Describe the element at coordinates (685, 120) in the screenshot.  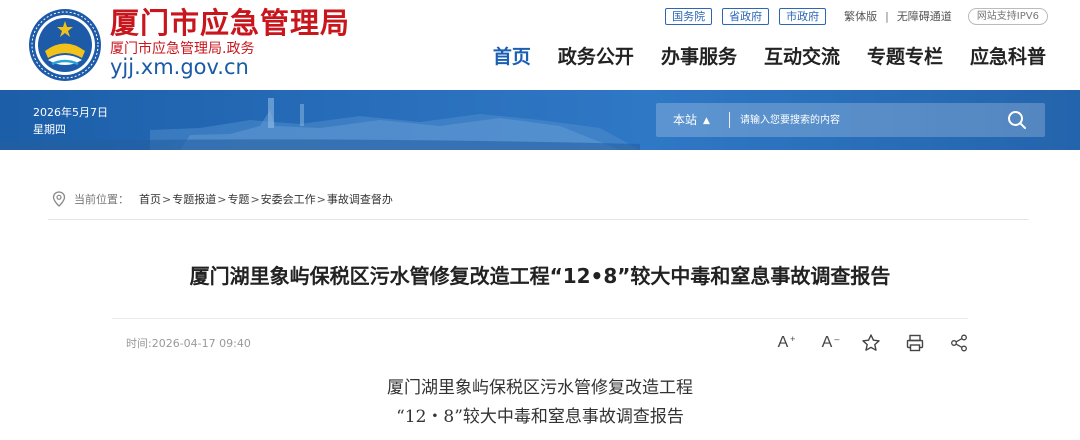
I see `search-scope-label: 本站` at that location.